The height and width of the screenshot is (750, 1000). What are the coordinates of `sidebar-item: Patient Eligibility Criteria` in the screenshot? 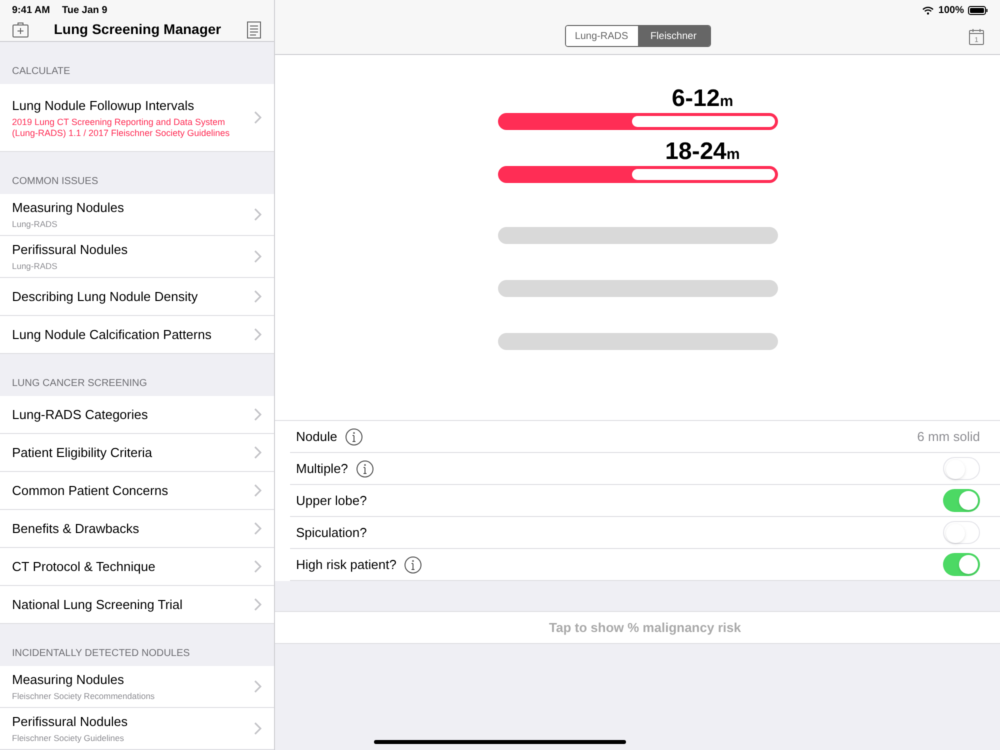 It's located at (137, 453).